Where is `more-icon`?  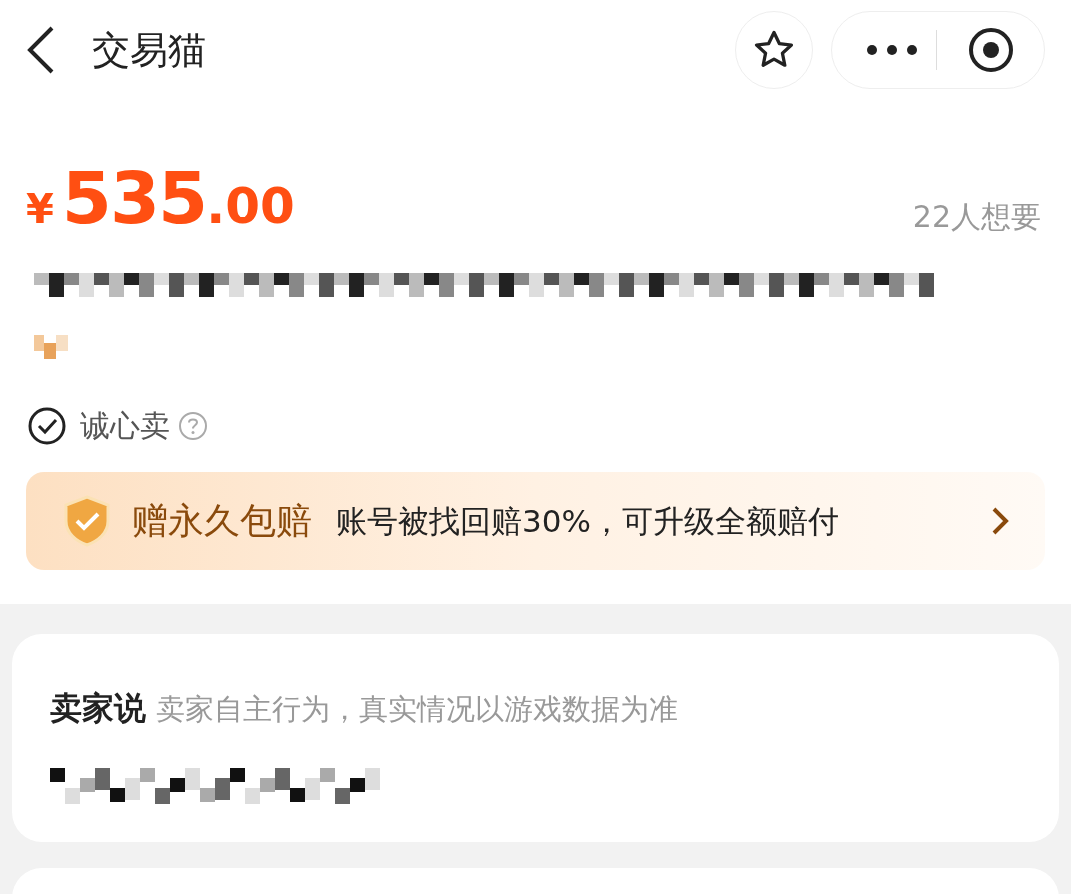 more-icon is located at coordinates (892, 50).